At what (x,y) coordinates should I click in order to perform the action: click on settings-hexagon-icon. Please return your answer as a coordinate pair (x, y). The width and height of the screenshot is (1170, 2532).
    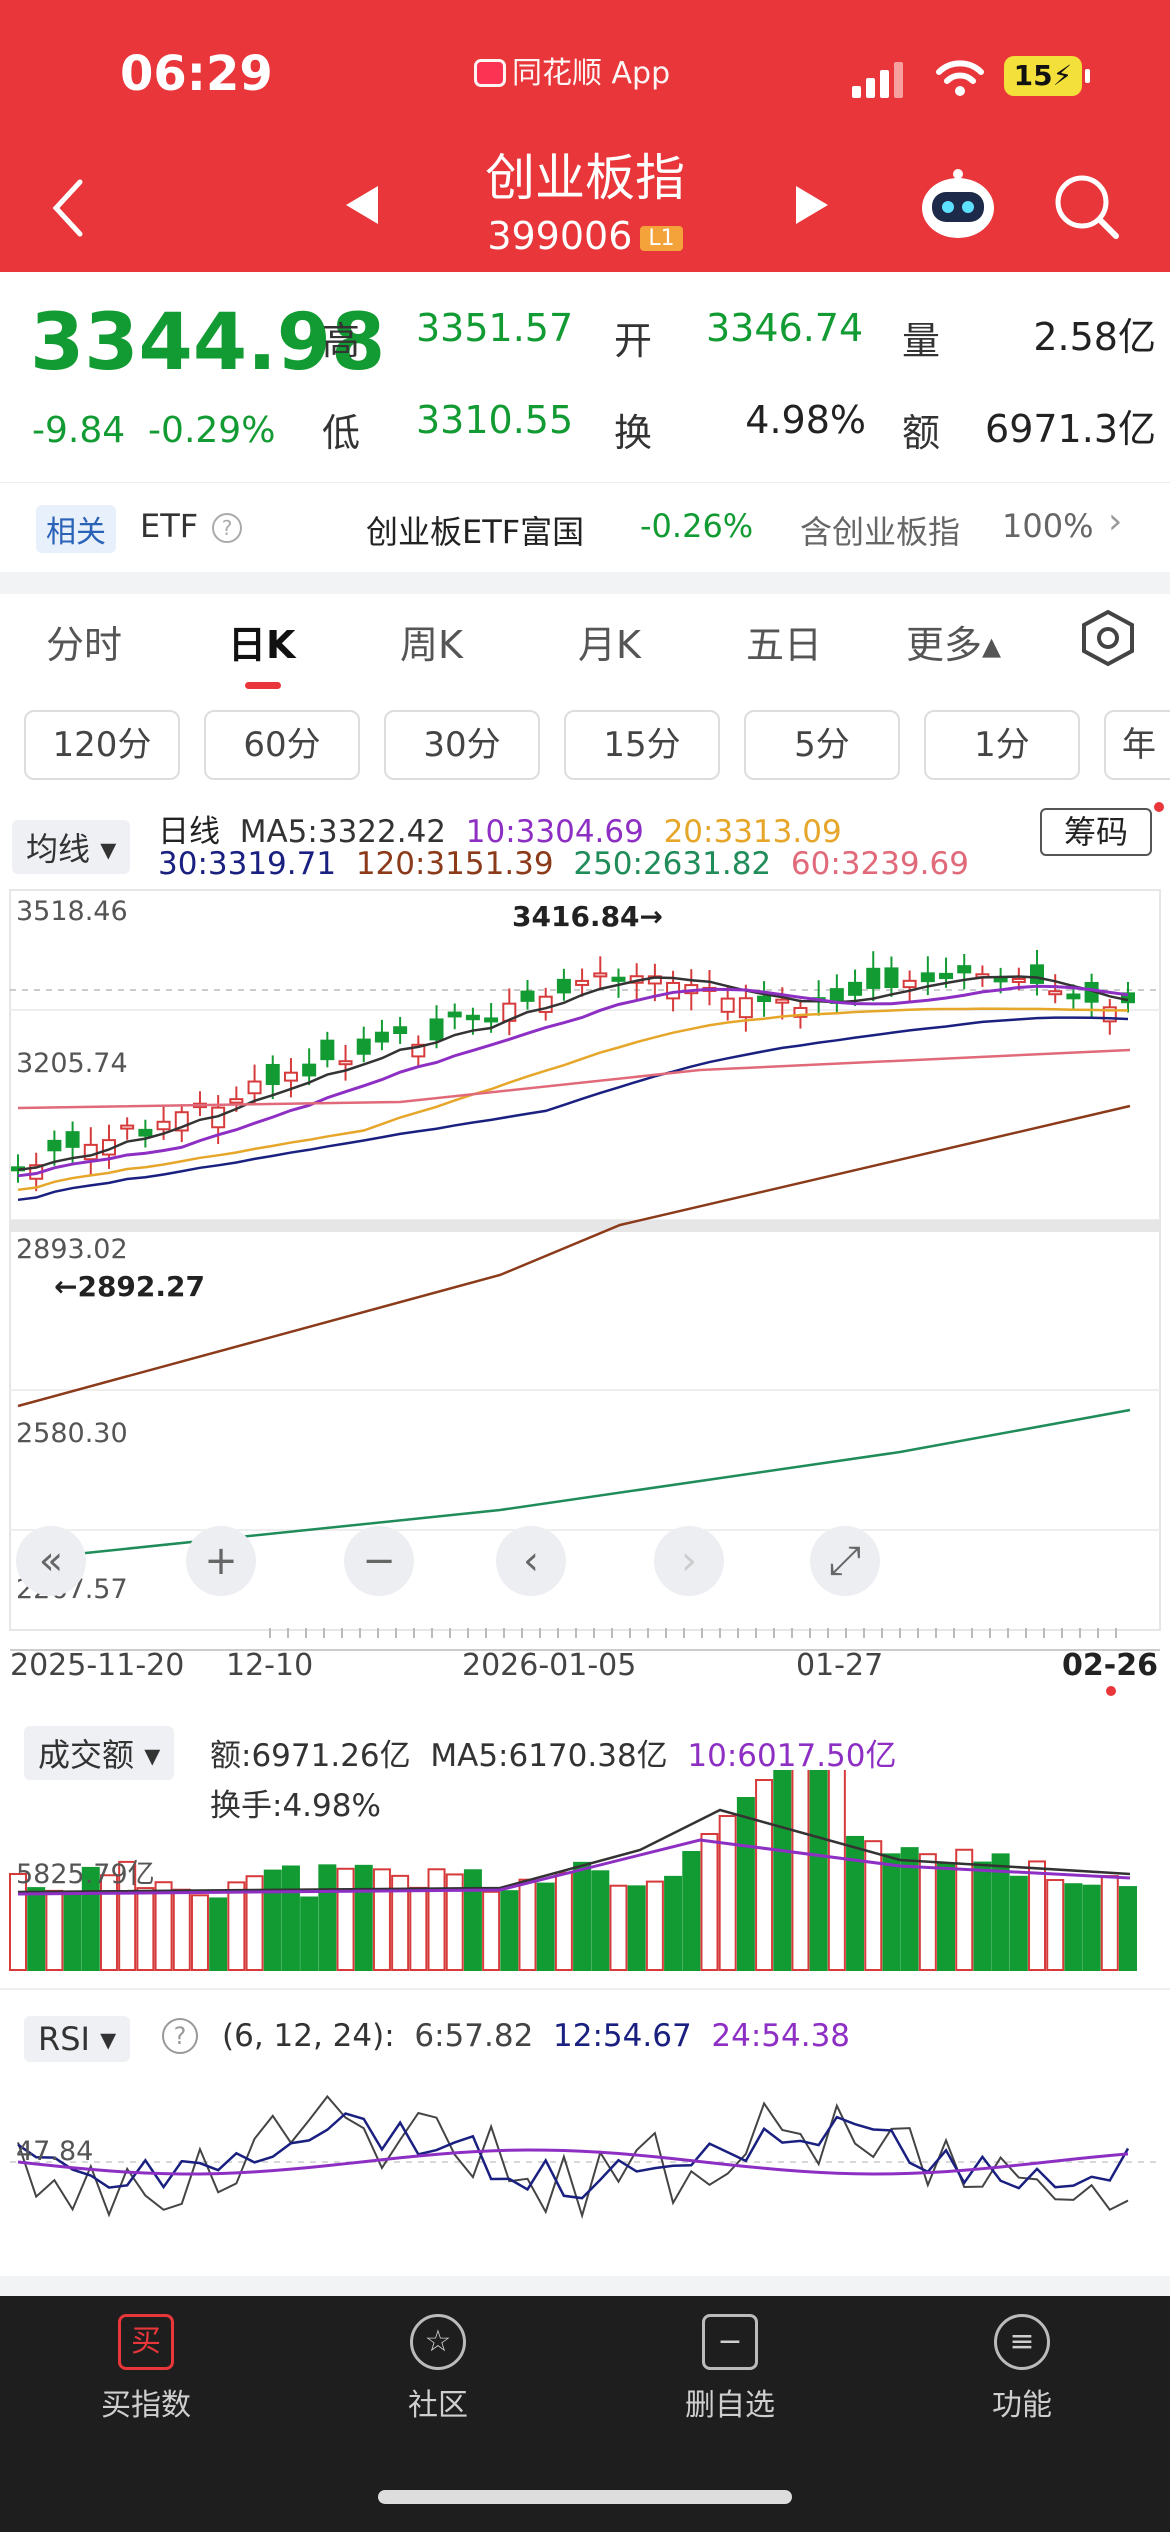
    Looking at the image, I should click on (1108, 638).